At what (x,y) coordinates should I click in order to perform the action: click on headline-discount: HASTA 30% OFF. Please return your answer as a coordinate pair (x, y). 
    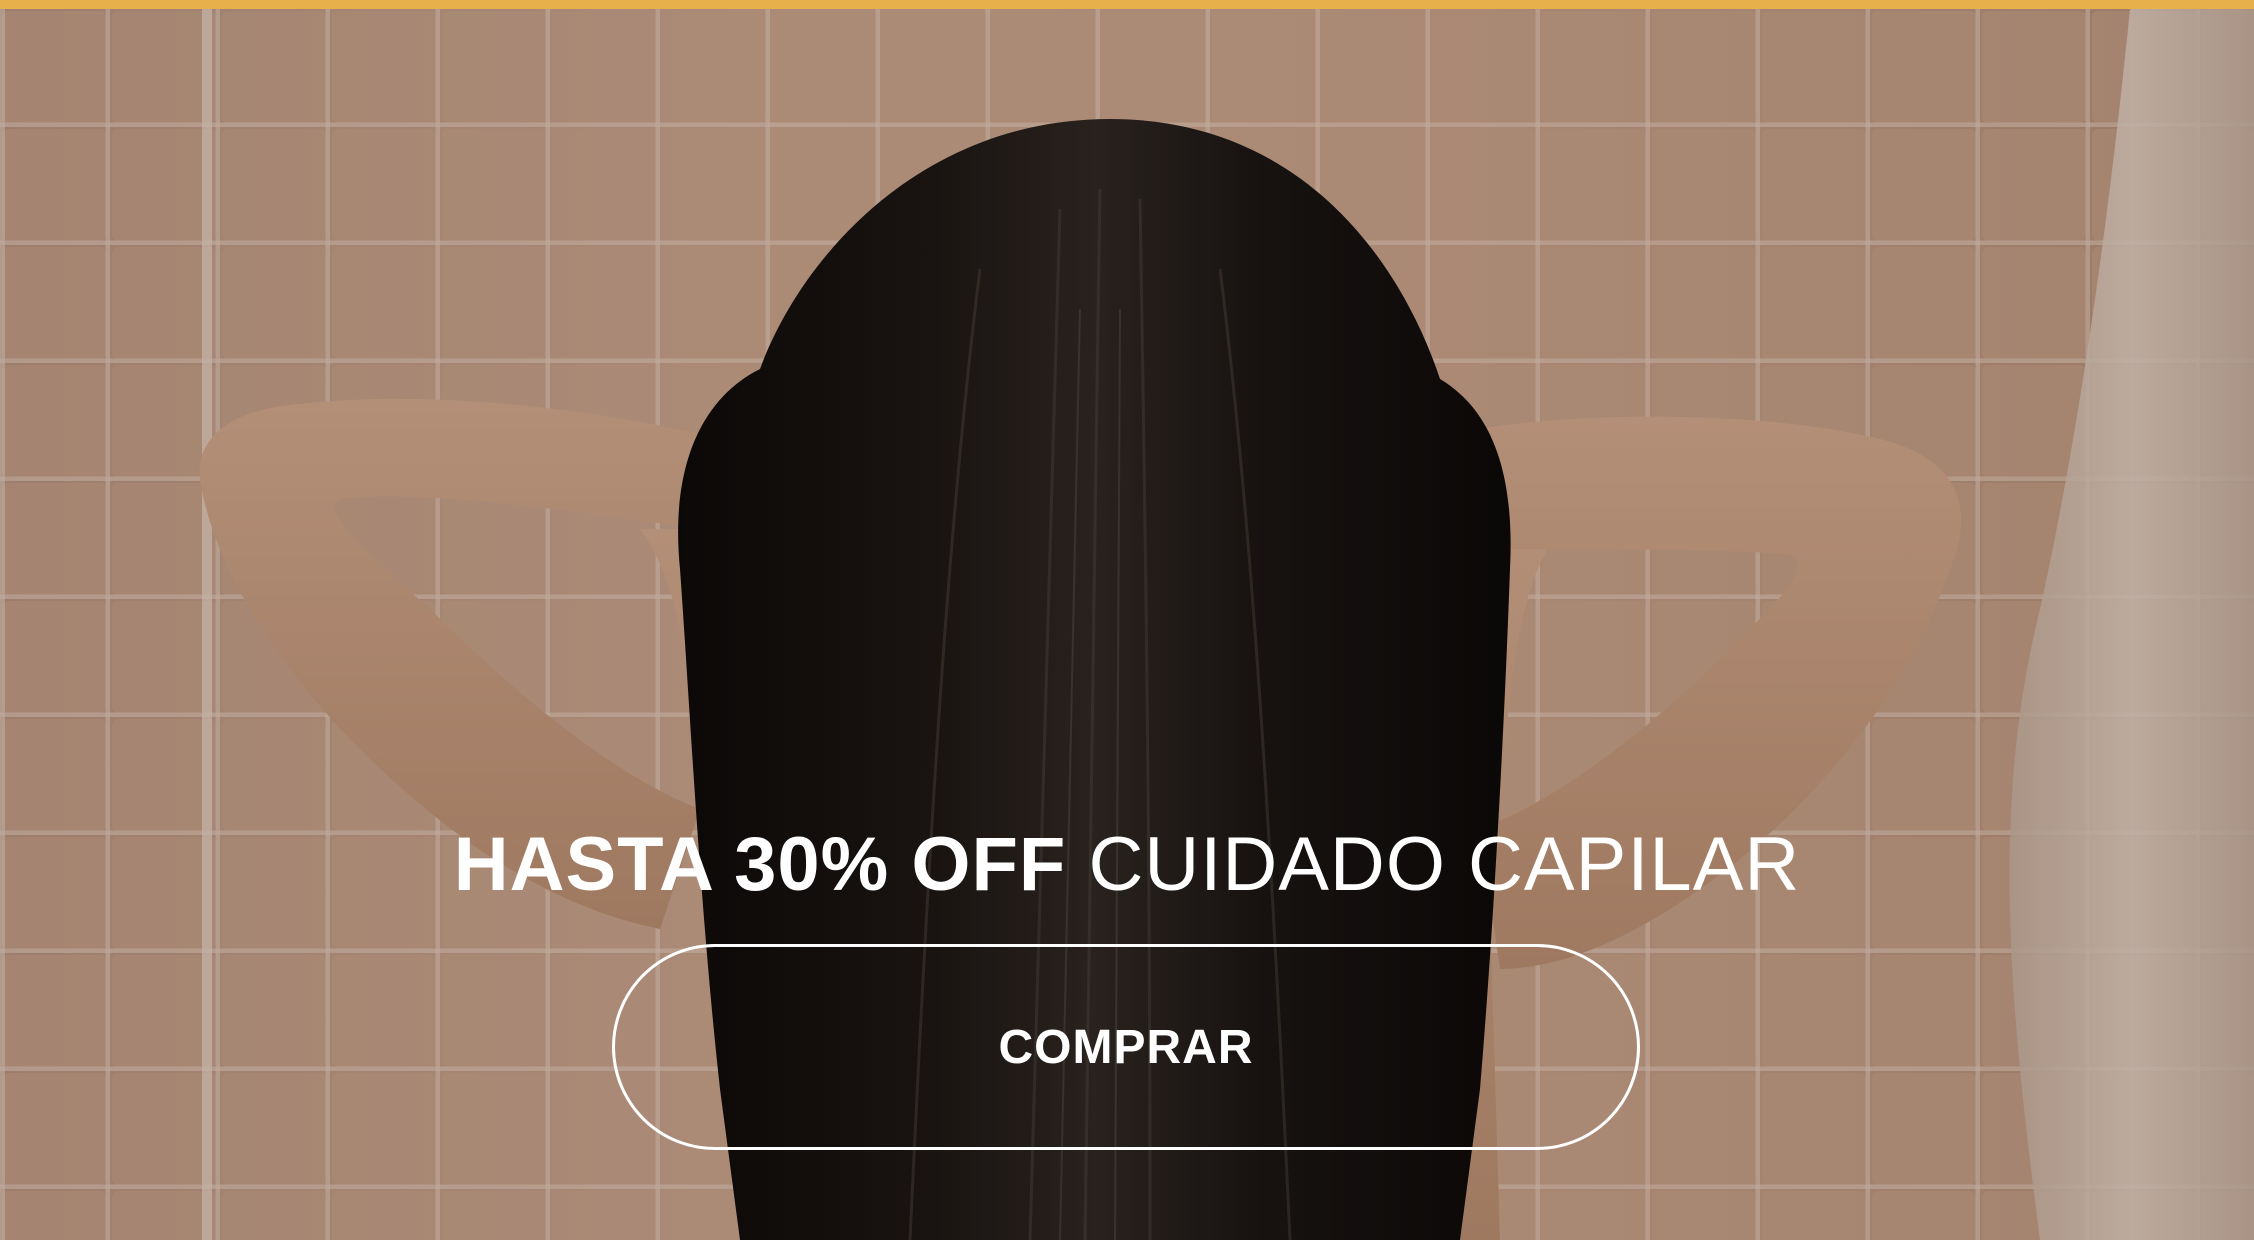
    Looking at the image, I should click on (760, 864).